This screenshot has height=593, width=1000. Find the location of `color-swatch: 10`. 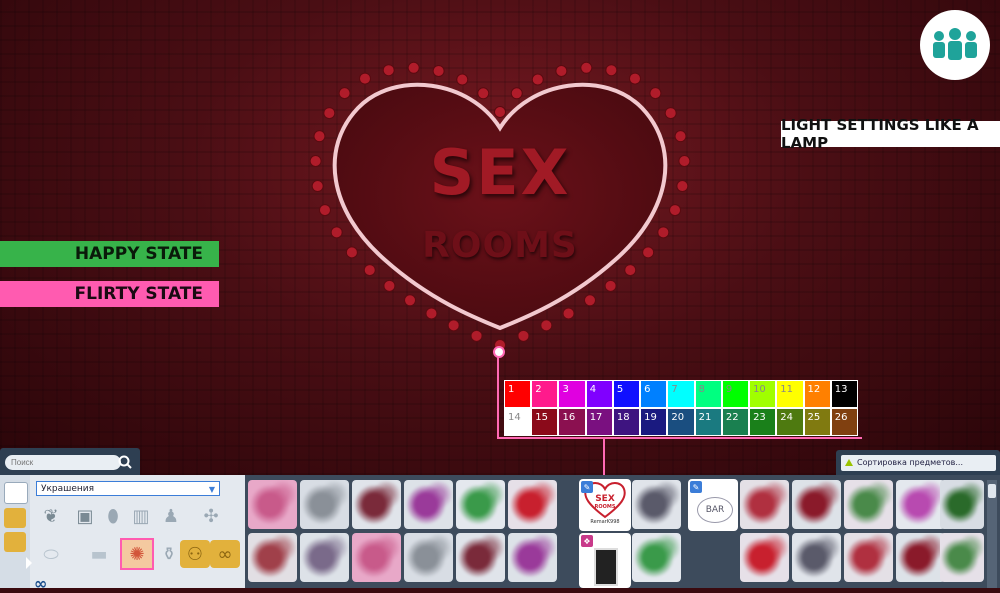

color-swatch: 10 is located at coordinates (763, 394).